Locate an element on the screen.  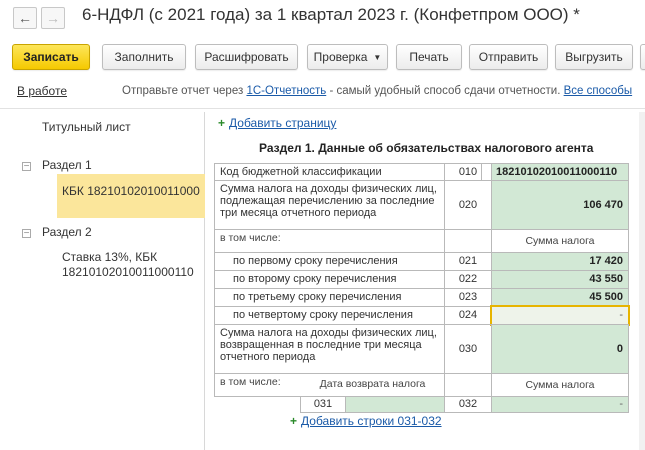
row024-label: по четвертому сроку перечисления is located at coordinates (329, 315).